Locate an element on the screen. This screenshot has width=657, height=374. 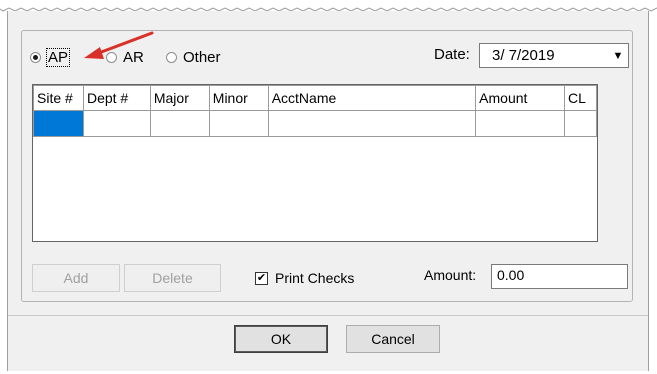
cell-minor is located at coordinates (238, 123).